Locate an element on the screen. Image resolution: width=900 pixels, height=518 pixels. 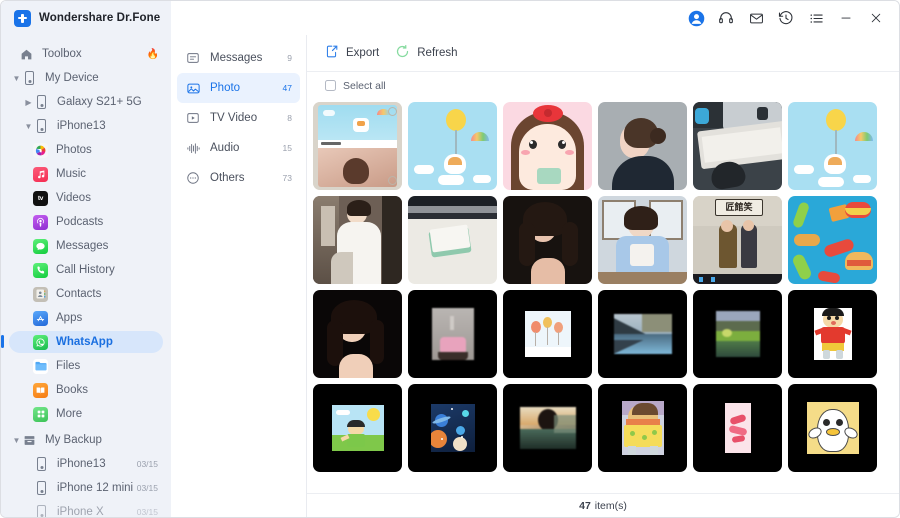
chevron-right-icon: ▶ is located at coordinates (28, 102).